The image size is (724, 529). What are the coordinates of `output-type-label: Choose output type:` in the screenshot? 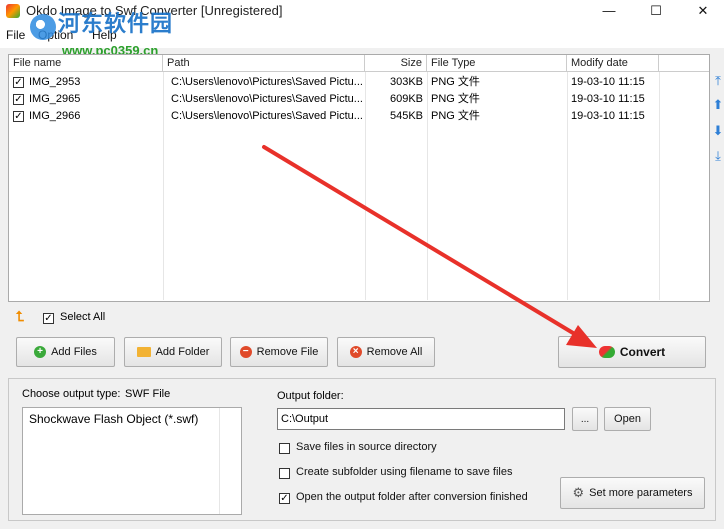 It's located at (71, 394).